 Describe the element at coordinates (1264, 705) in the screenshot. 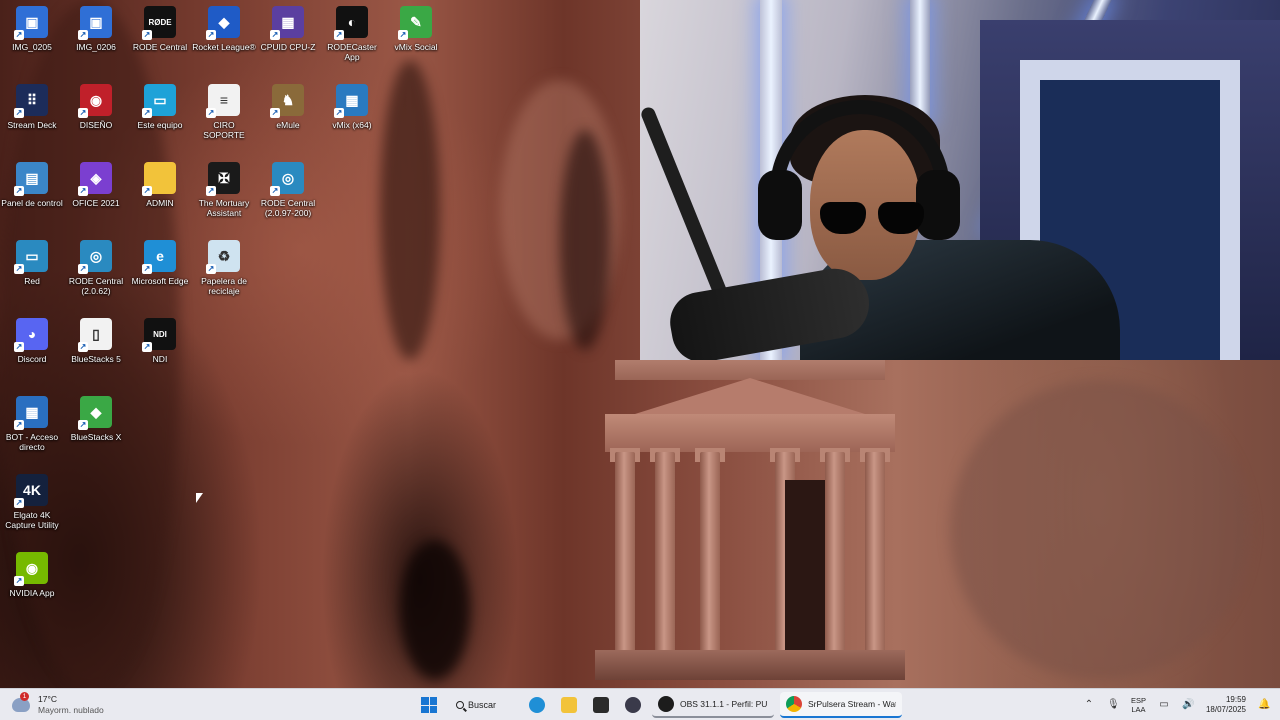

I see `notification-bell-icon: 🔔` at that location.